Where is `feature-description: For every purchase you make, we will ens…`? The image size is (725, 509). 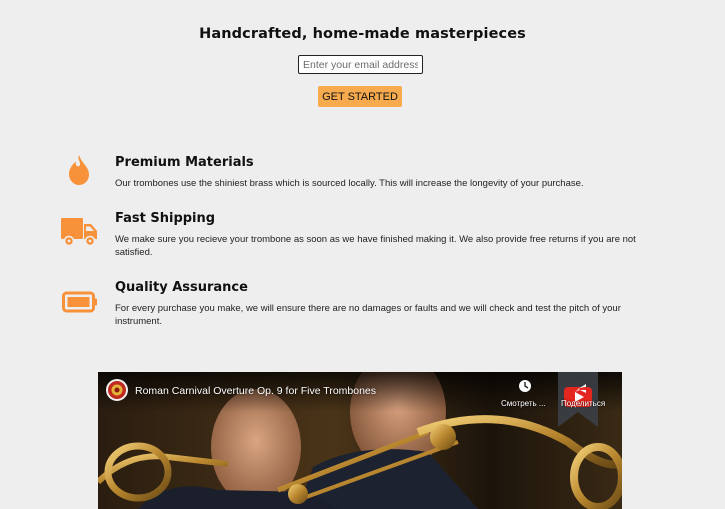 feature-description: For every purchase you make, we will ens… is located at coordinates (368, 315).